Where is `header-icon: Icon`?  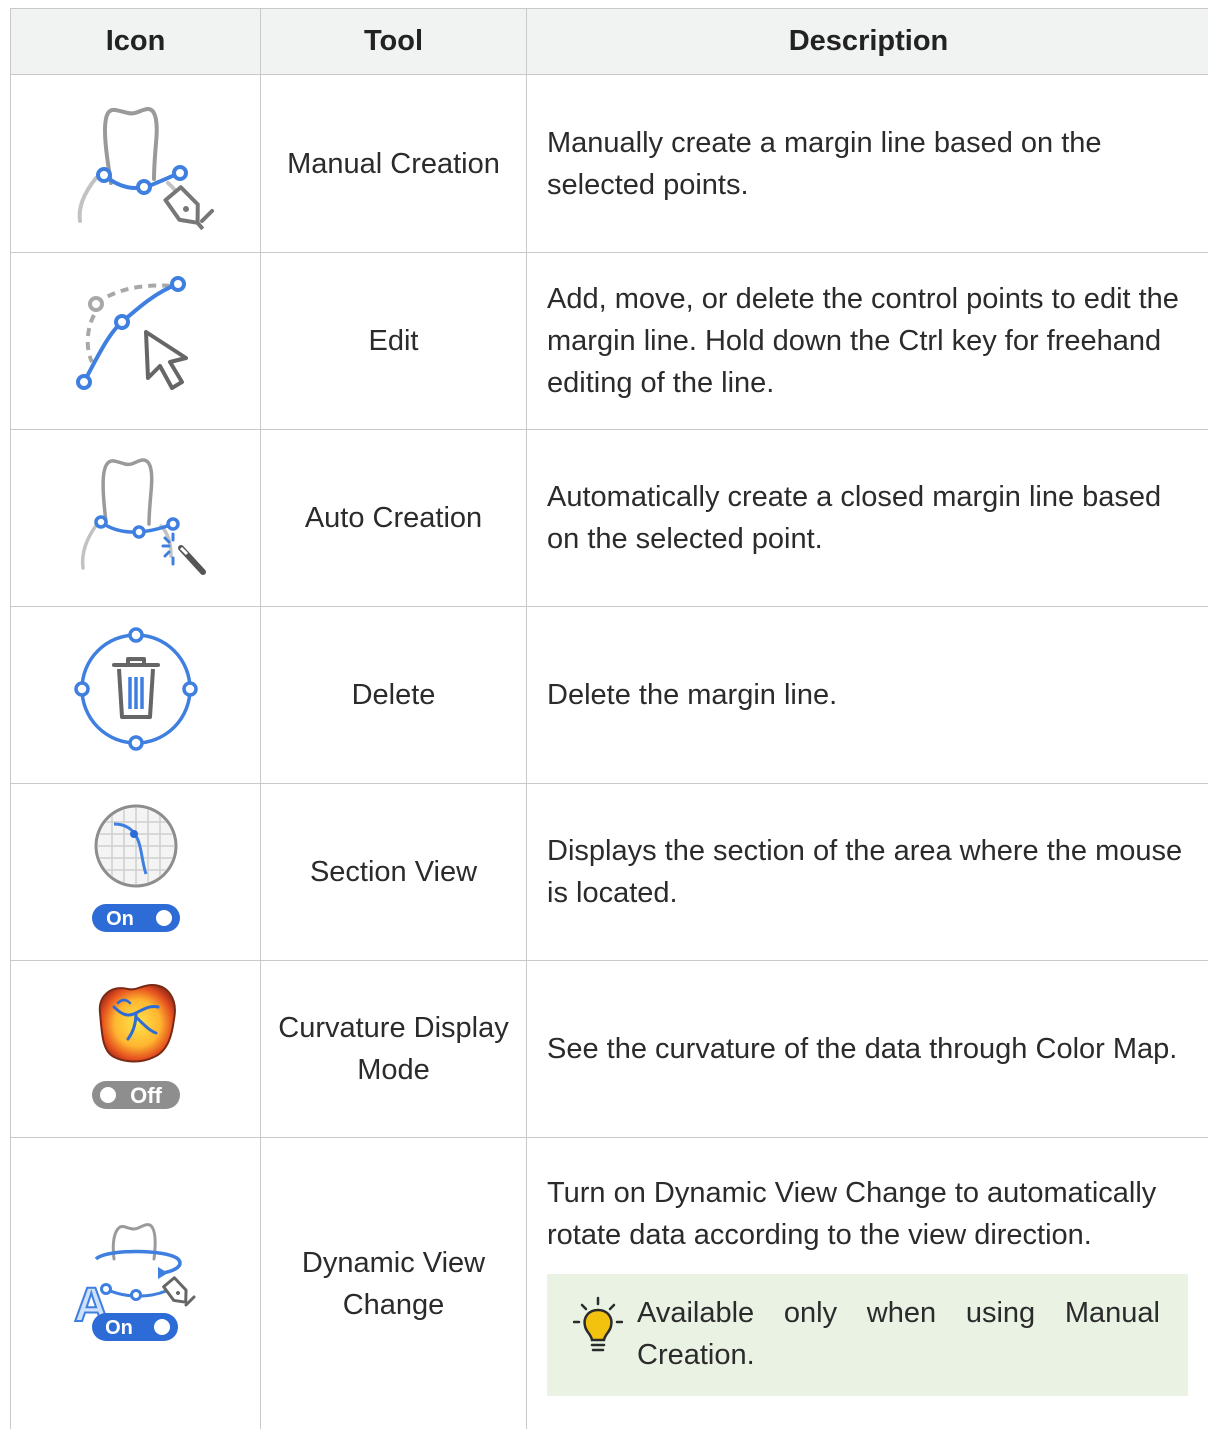 header-icon: Icon is located at coordinates (135, 41).